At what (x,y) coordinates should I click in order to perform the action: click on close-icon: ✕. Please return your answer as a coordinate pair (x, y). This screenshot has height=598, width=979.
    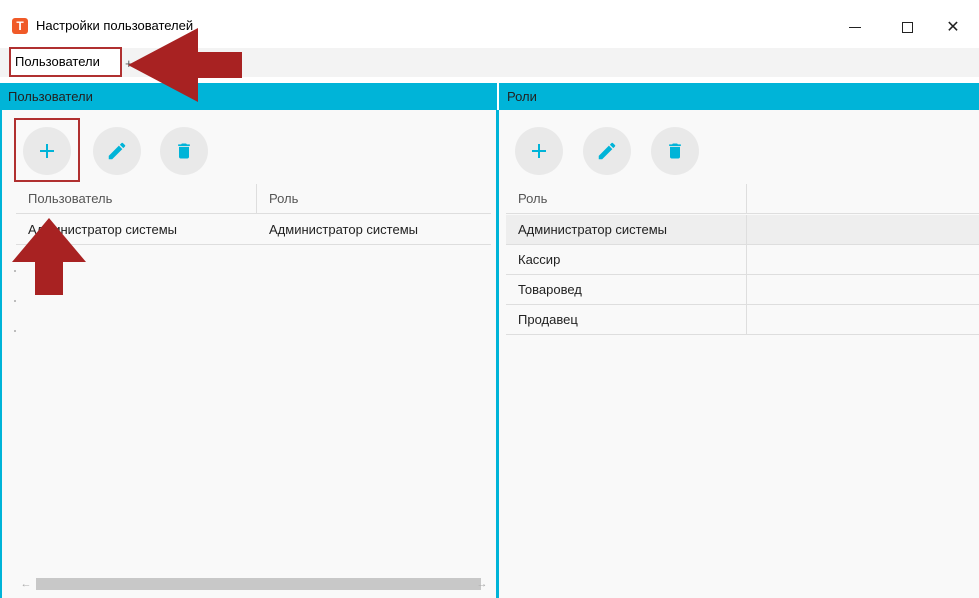
    Looking at the image, I should click on (953, 27).